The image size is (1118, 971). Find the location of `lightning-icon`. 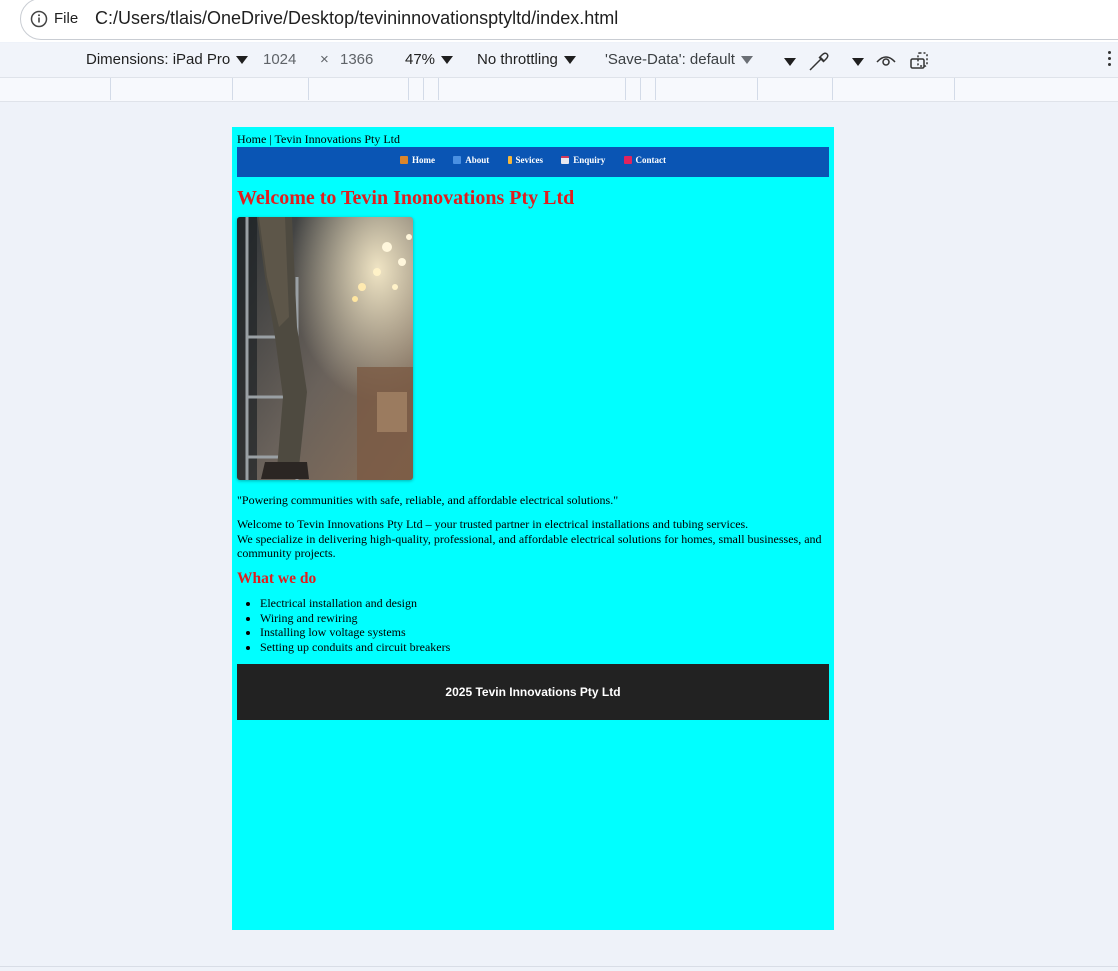

lightning-icon is located at coordinates (509, 160).